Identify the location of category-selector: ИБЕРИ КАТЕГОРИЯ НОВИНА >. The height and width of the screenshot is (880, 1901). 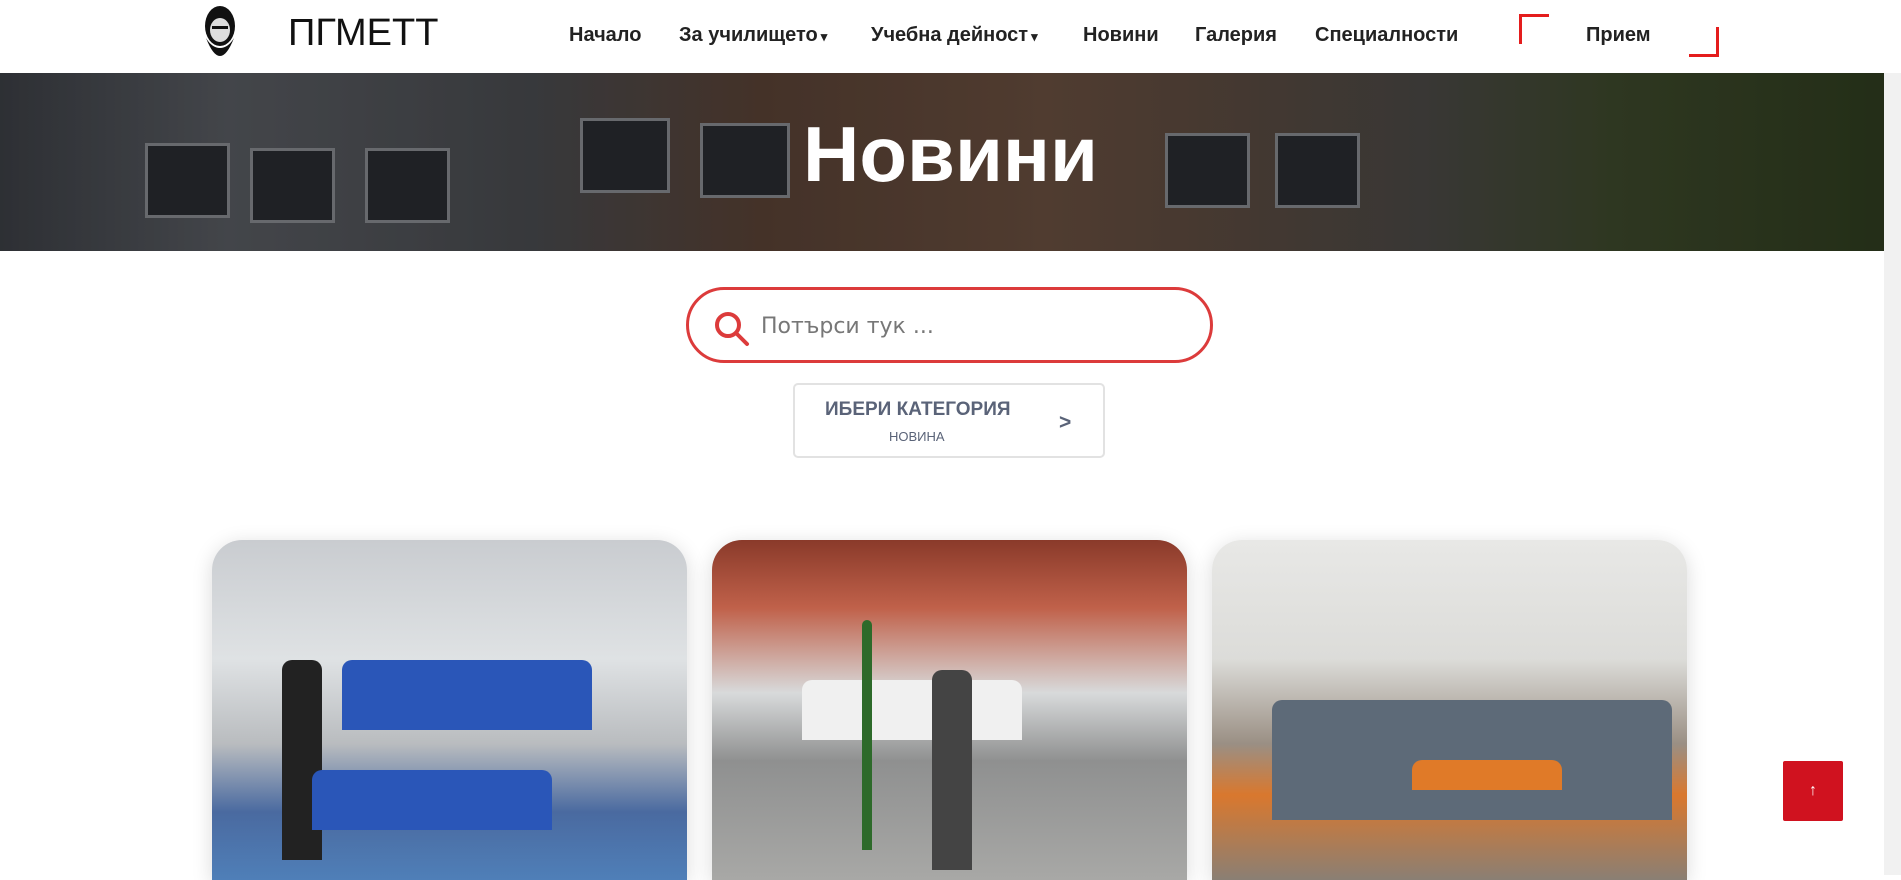
(949, 420).